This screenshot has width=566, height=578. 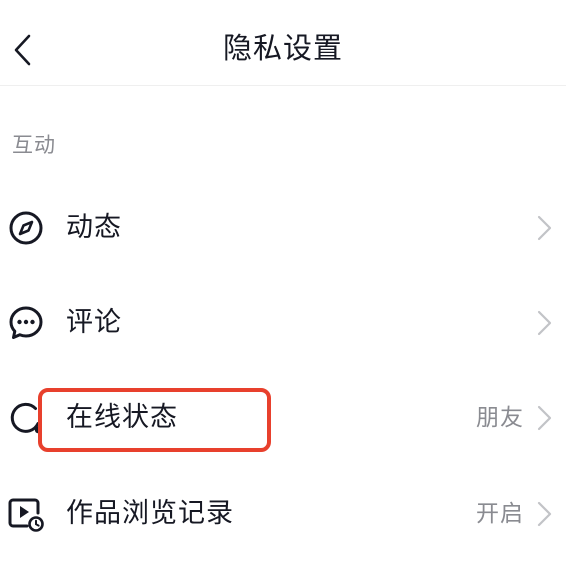 I want to click on settings-row-label: 评论, so click(x=94, y=322).